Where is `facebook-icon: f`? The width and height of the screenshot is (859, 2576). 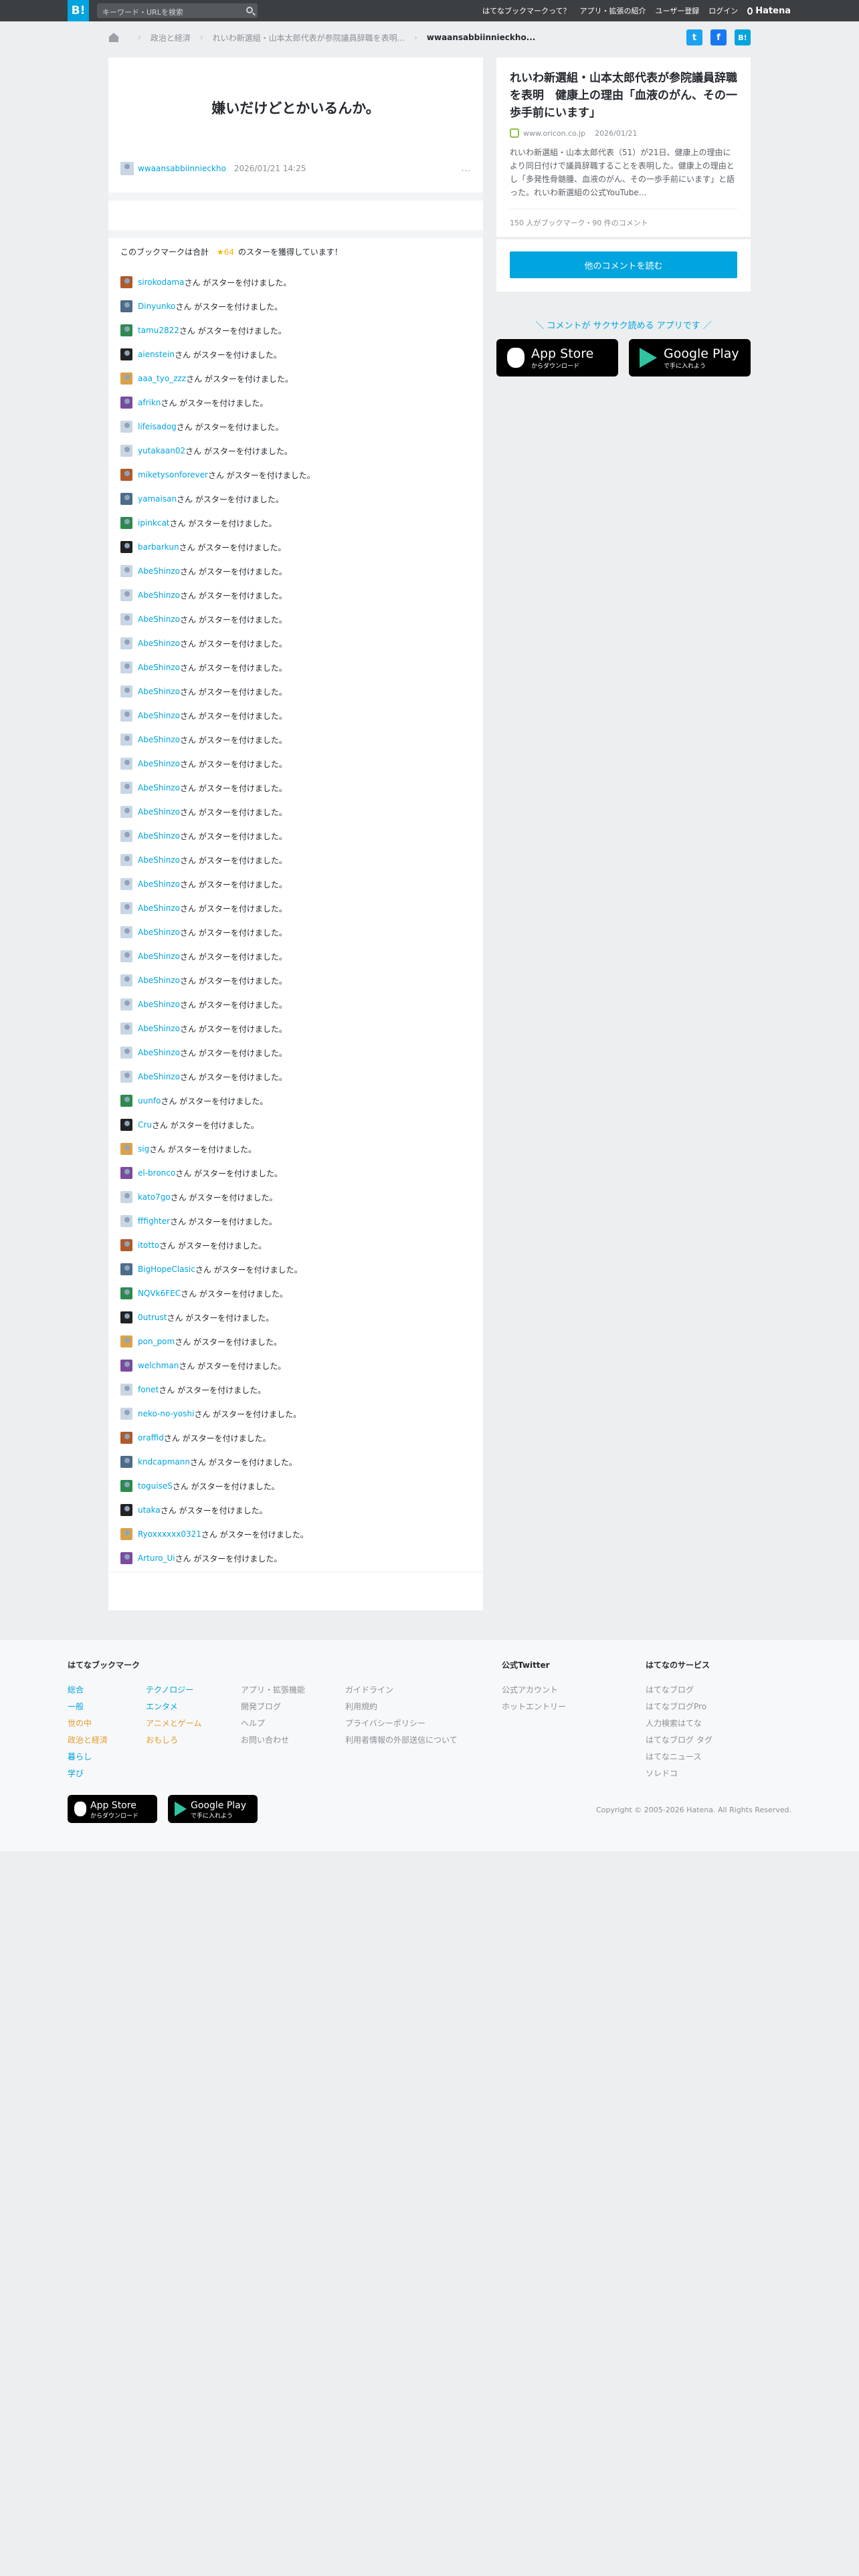 facebook-icon: f is located at coordinates (718, 37).